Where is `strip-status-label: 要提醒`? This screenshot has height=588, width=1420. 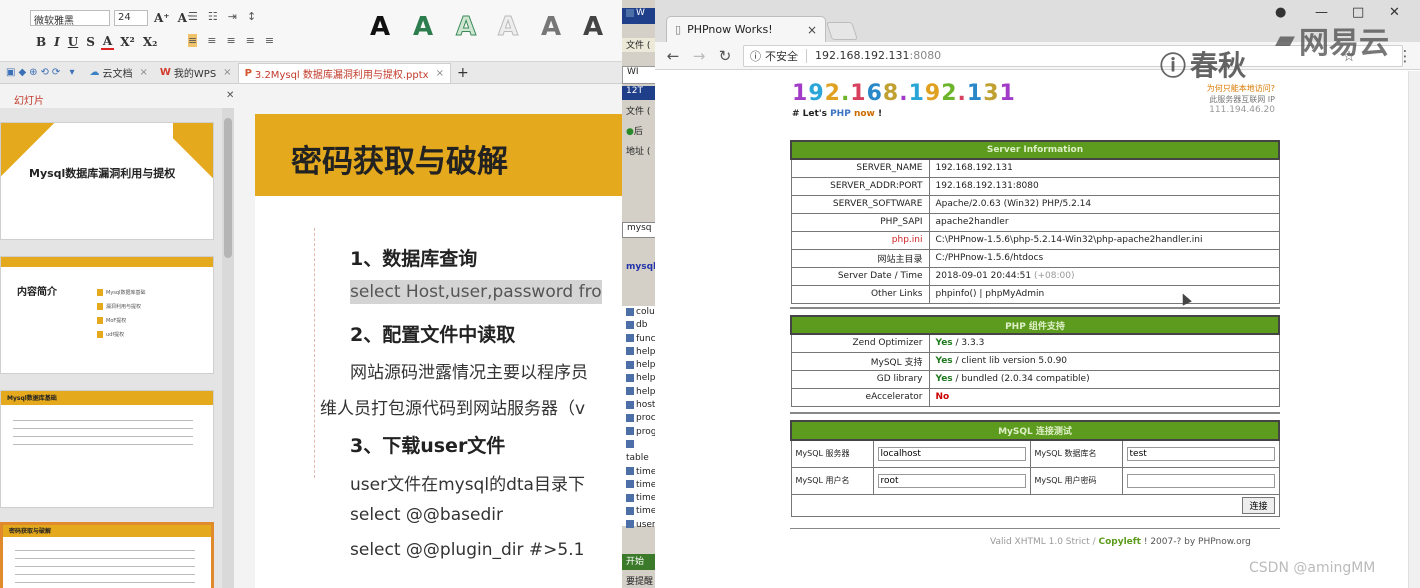 strip-status-label: 要提醒 is located at coordinates (640, 582).